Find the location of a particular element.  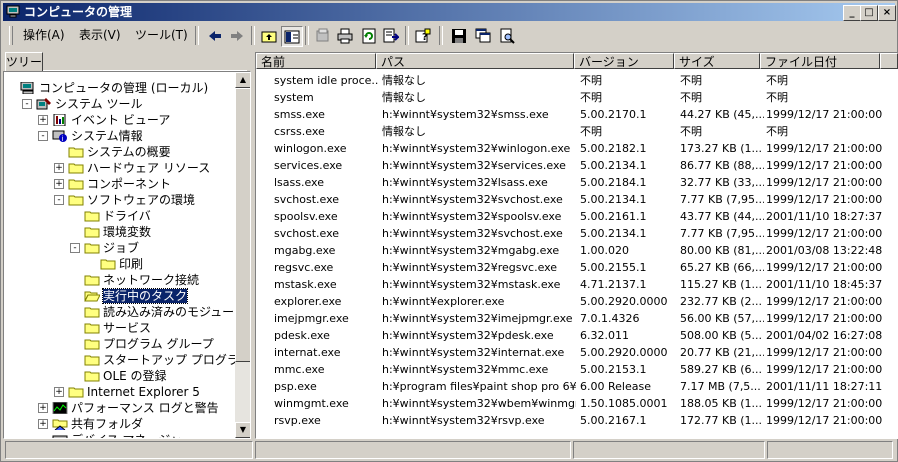

export-icon is located at coordinates (391, 35).